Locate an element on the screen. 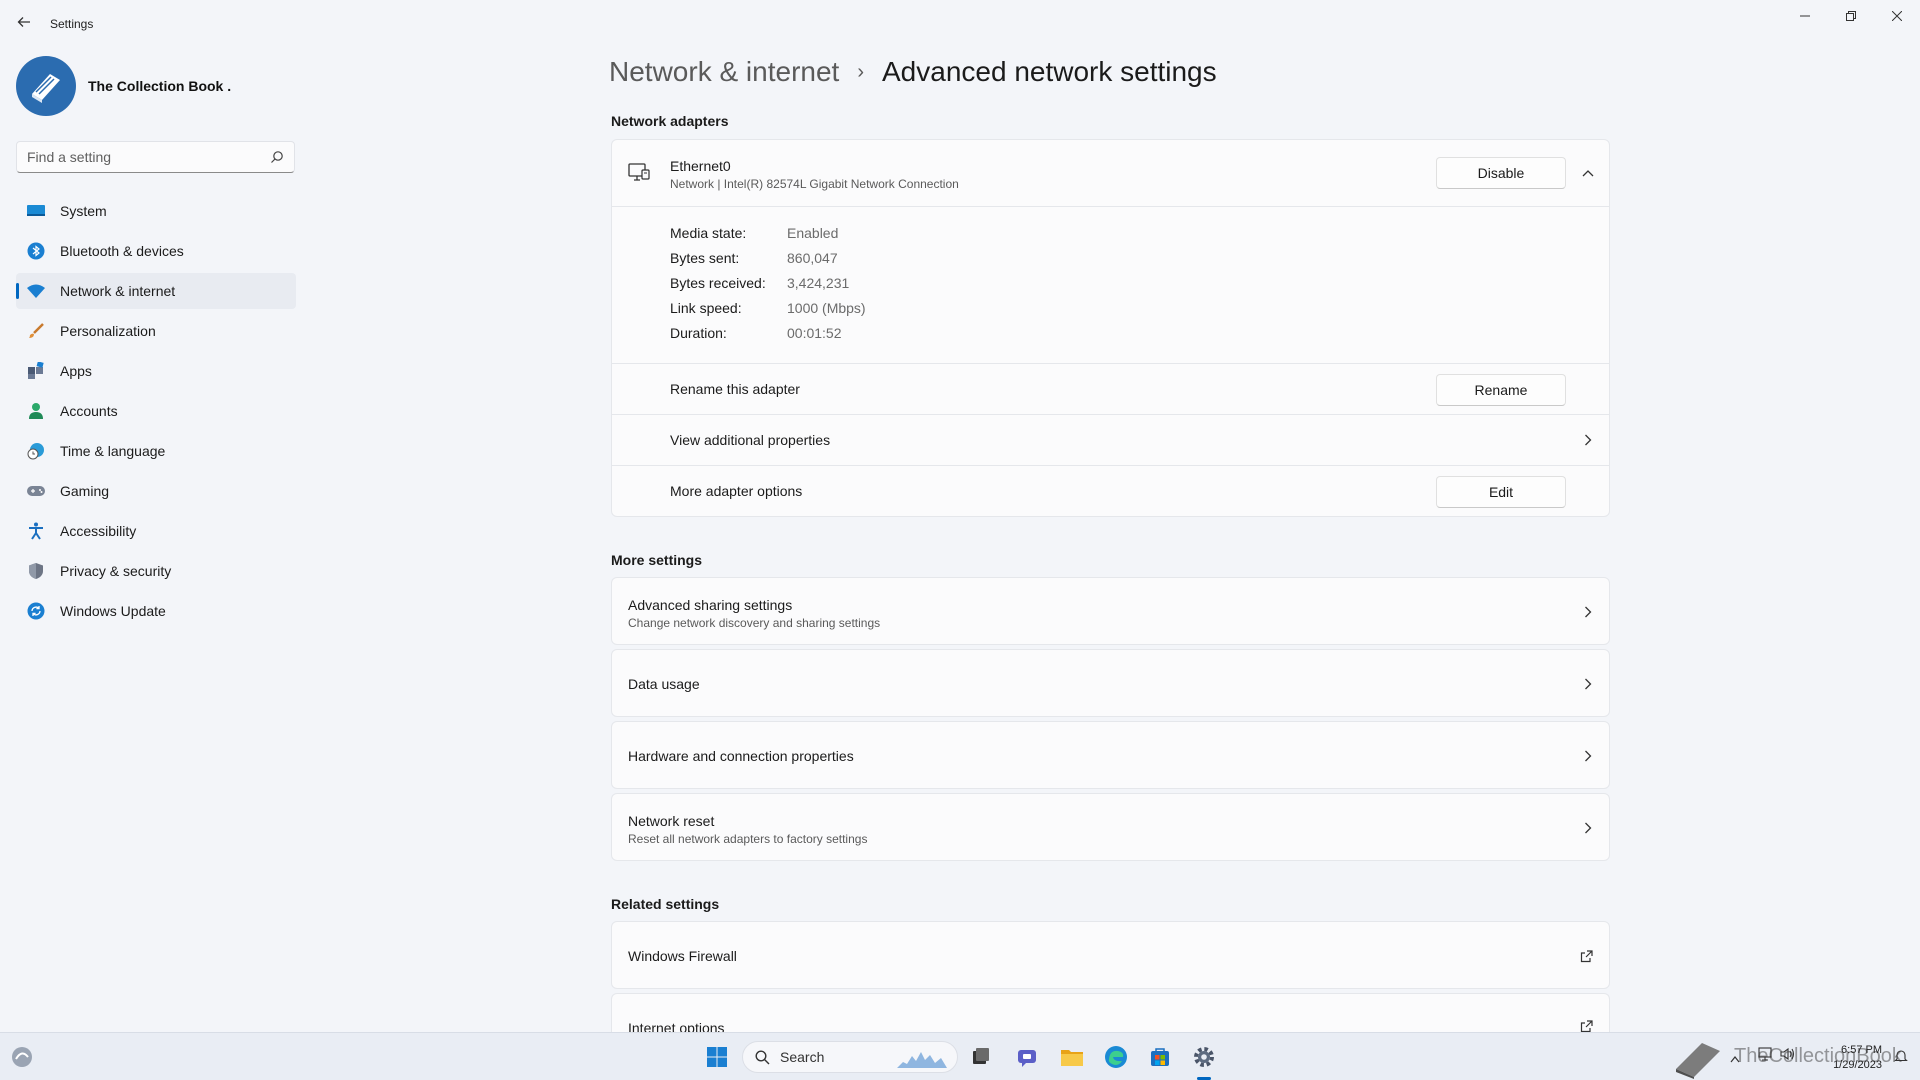 The height and width of the screenshot is (1080, 1920). setting-title: Data usage is located at coordinates (664, 684).